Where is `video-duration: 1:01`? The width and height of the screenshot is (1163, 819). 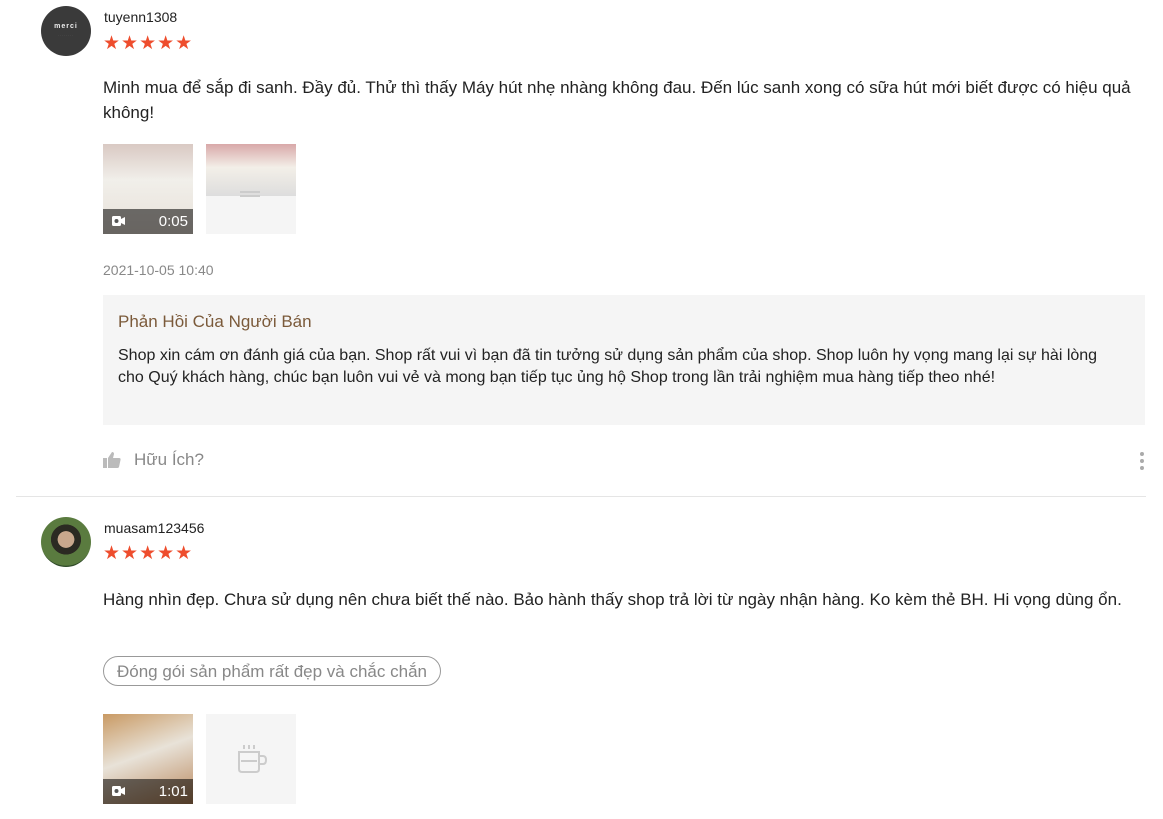 video-duration: 1:01 is located at coordinates (173, 791).